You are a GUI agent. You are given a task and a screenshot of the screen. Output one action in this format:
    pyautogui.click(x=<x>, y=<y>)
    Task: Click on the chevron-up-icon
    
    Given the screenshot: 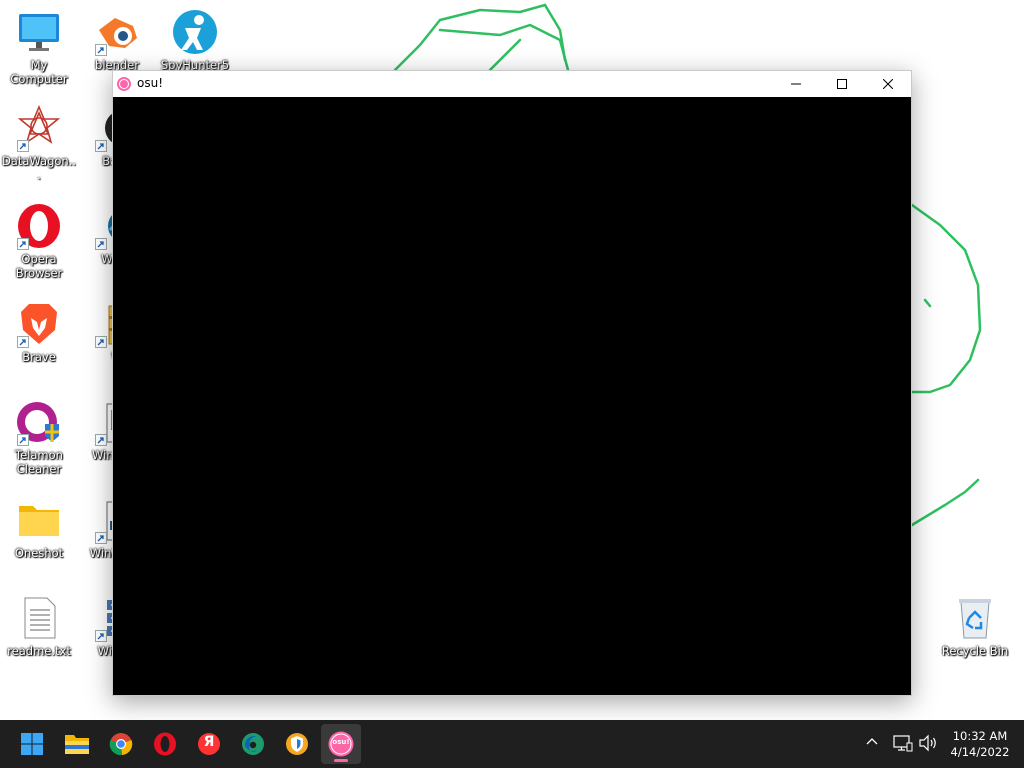 What is the action you would take?
    pyautogui.click(x=872, y=742)
    